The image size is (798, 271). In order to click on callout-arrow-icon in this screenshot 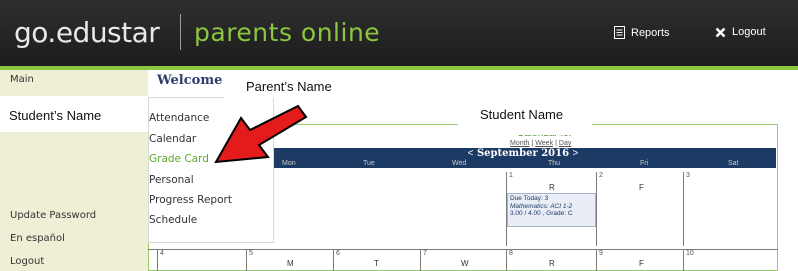, I will do `click(261, 134)`.